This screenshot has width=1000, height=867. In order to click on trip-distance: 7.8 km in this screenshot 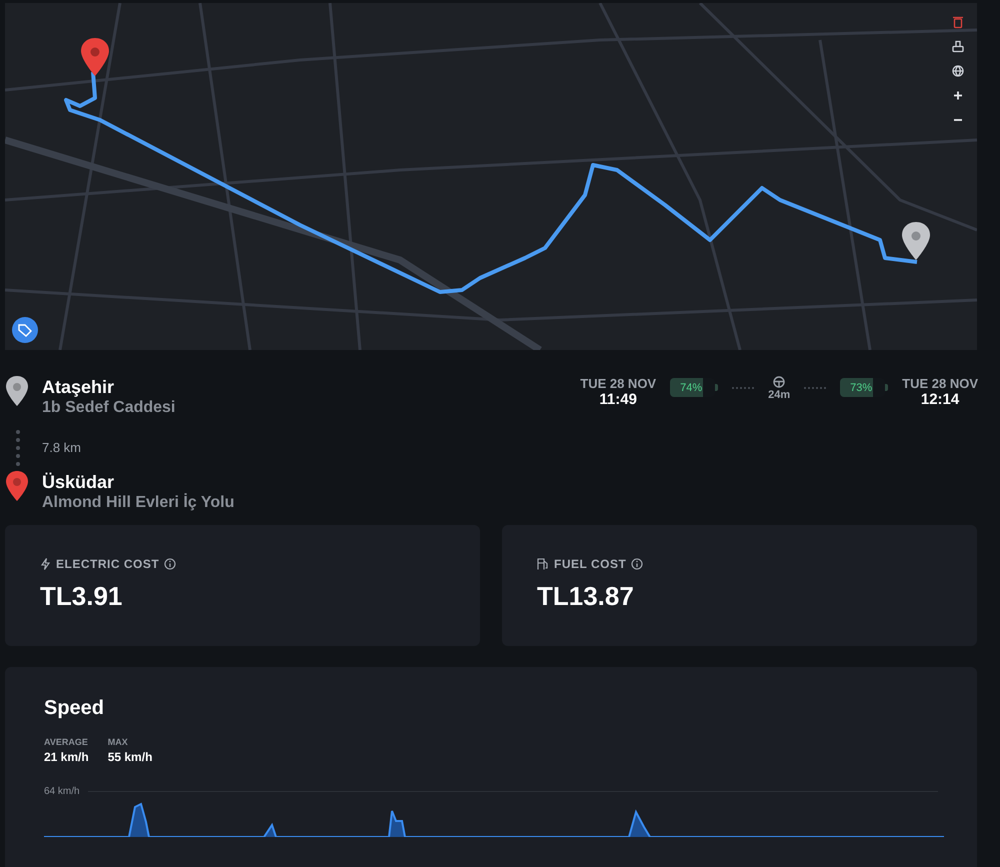, I will do `click(62, 447)`.